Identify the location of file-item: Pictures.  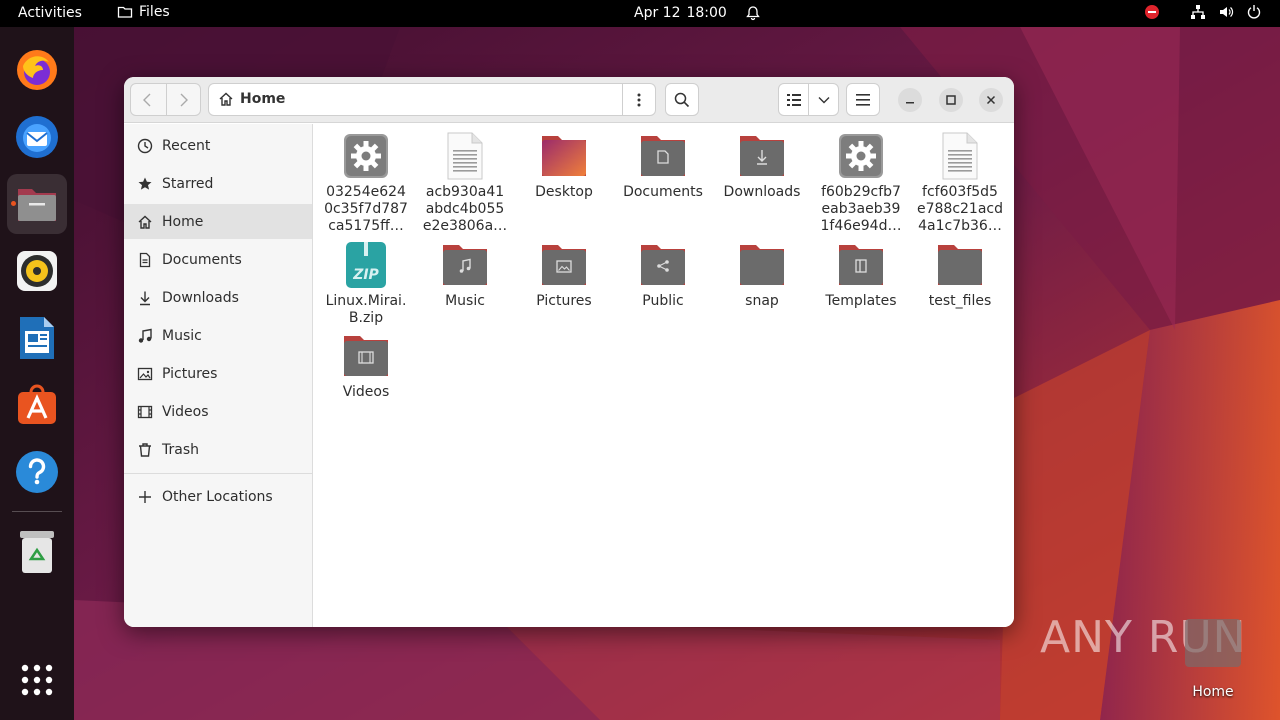
(564, 275).